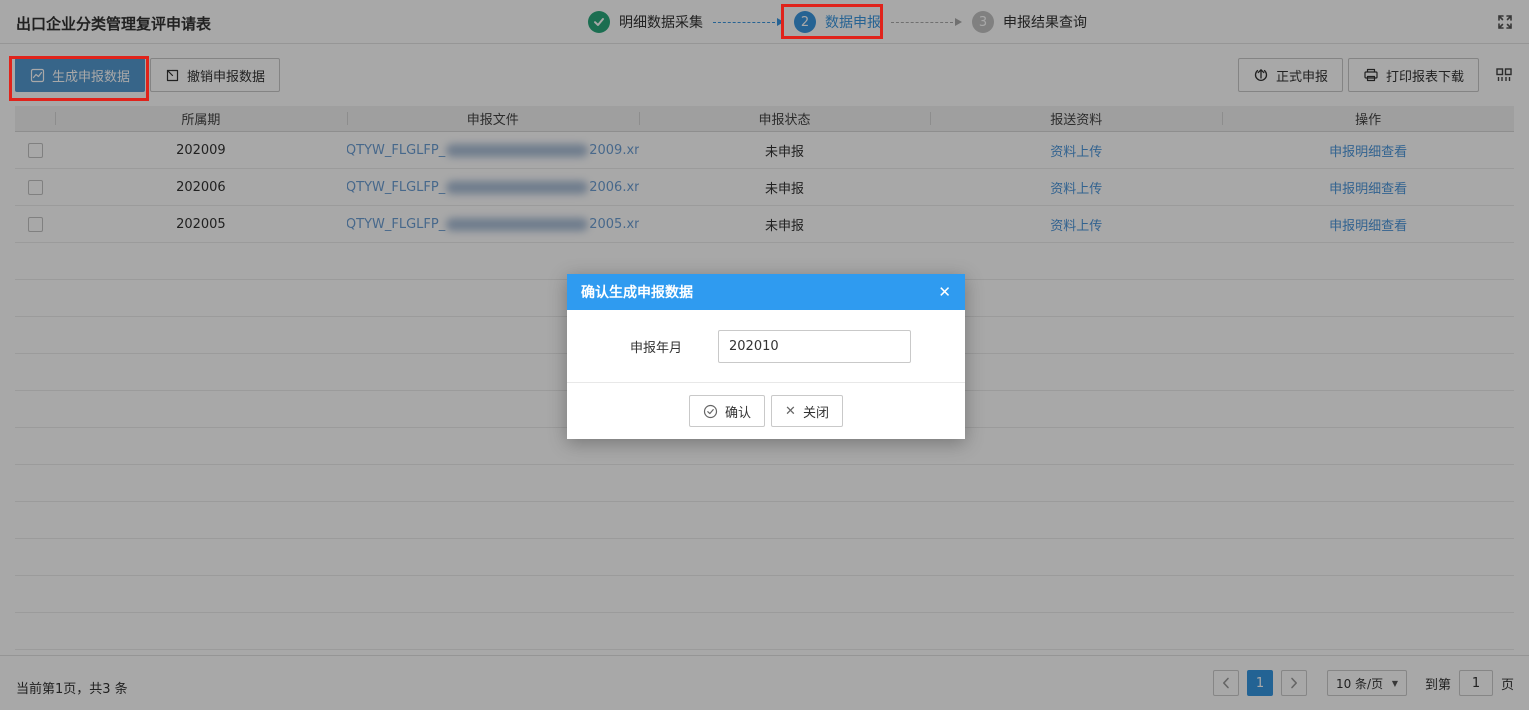 The image size is (1529, 710). What do you see at coordinates (790, 410) in the screenshot?
I see `x-icon: ✕` at bounding box center [790, 410].